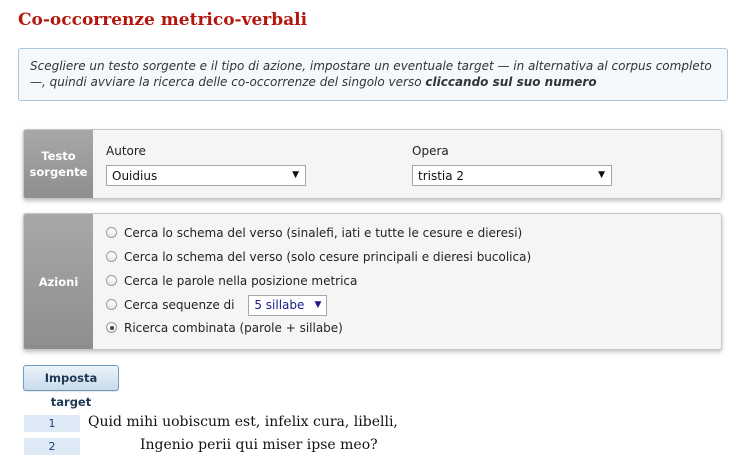 Image resolution: width=748 pixels, height=460 pixels. Describe the element at coordinates (52, 446) in the screenshot. I see `verse-number-link: 2` at that location.